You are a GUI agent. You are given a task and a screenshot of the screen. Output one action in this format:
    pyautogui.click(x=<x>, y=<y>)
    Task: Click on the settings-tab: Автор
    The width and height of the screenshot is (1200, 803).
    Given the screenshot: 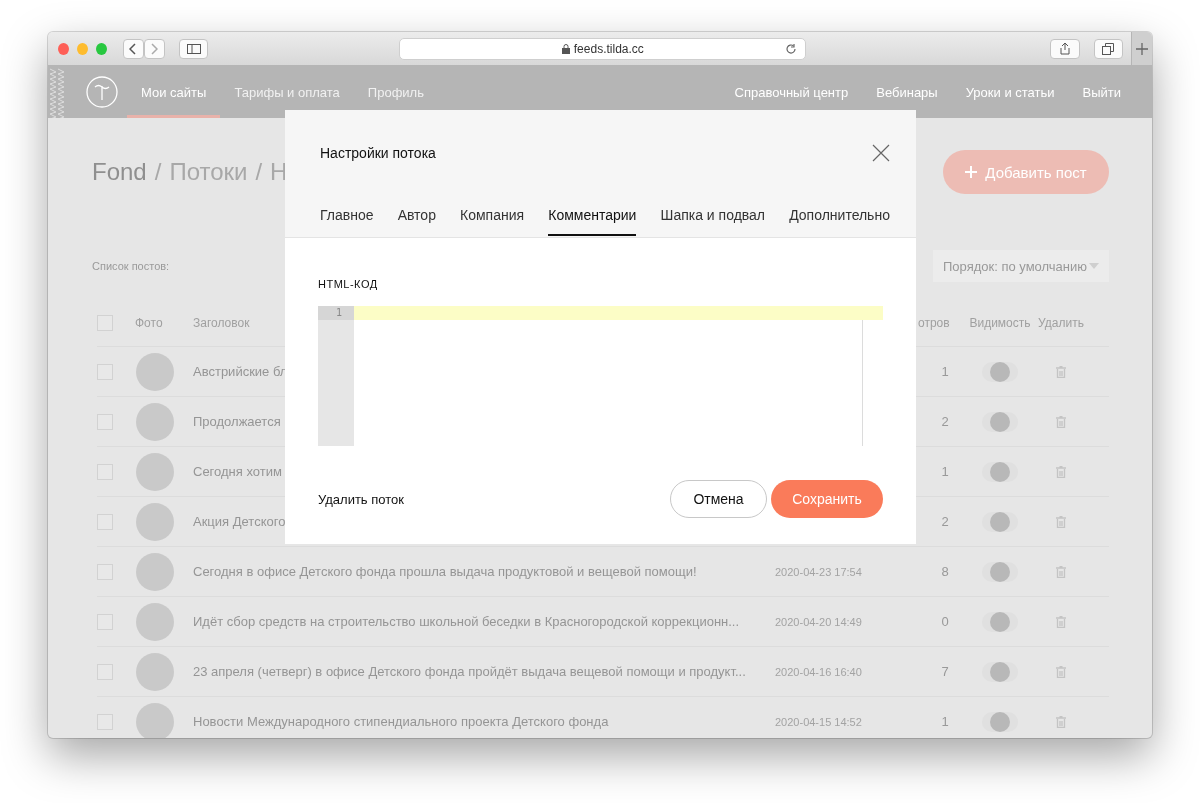 What is the action you would take?
    pyautogui.click(x=416, y=216)
    